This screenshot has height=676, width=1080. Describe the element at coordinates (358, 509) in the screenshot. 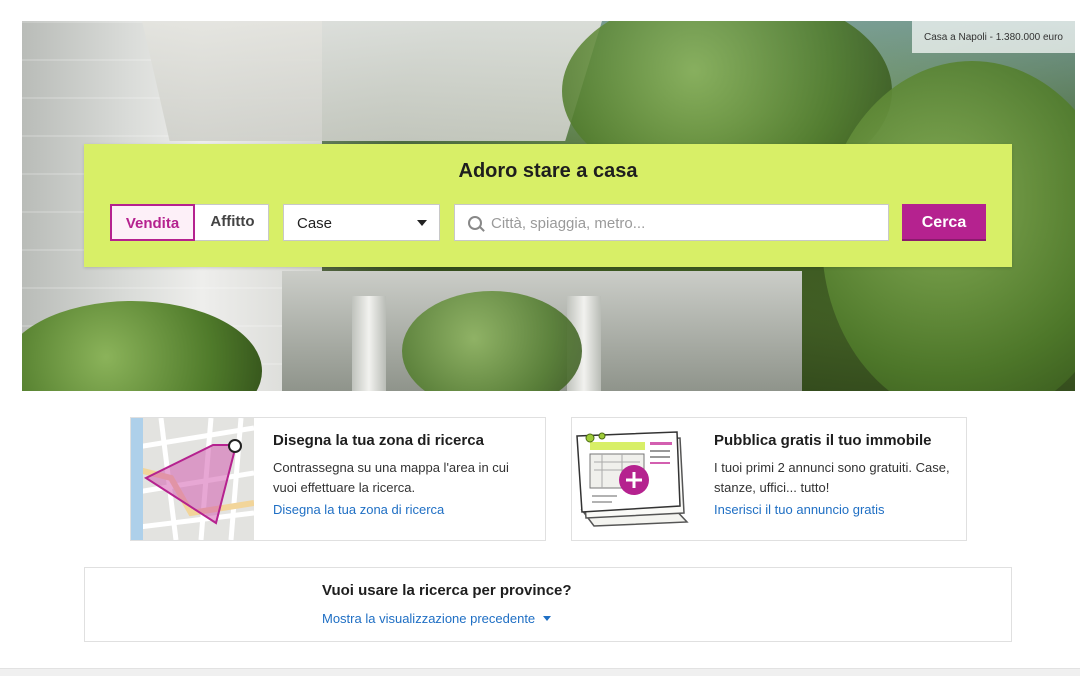

I see `draw-area-link: Disegna la tua zona di ricerca` at that location.